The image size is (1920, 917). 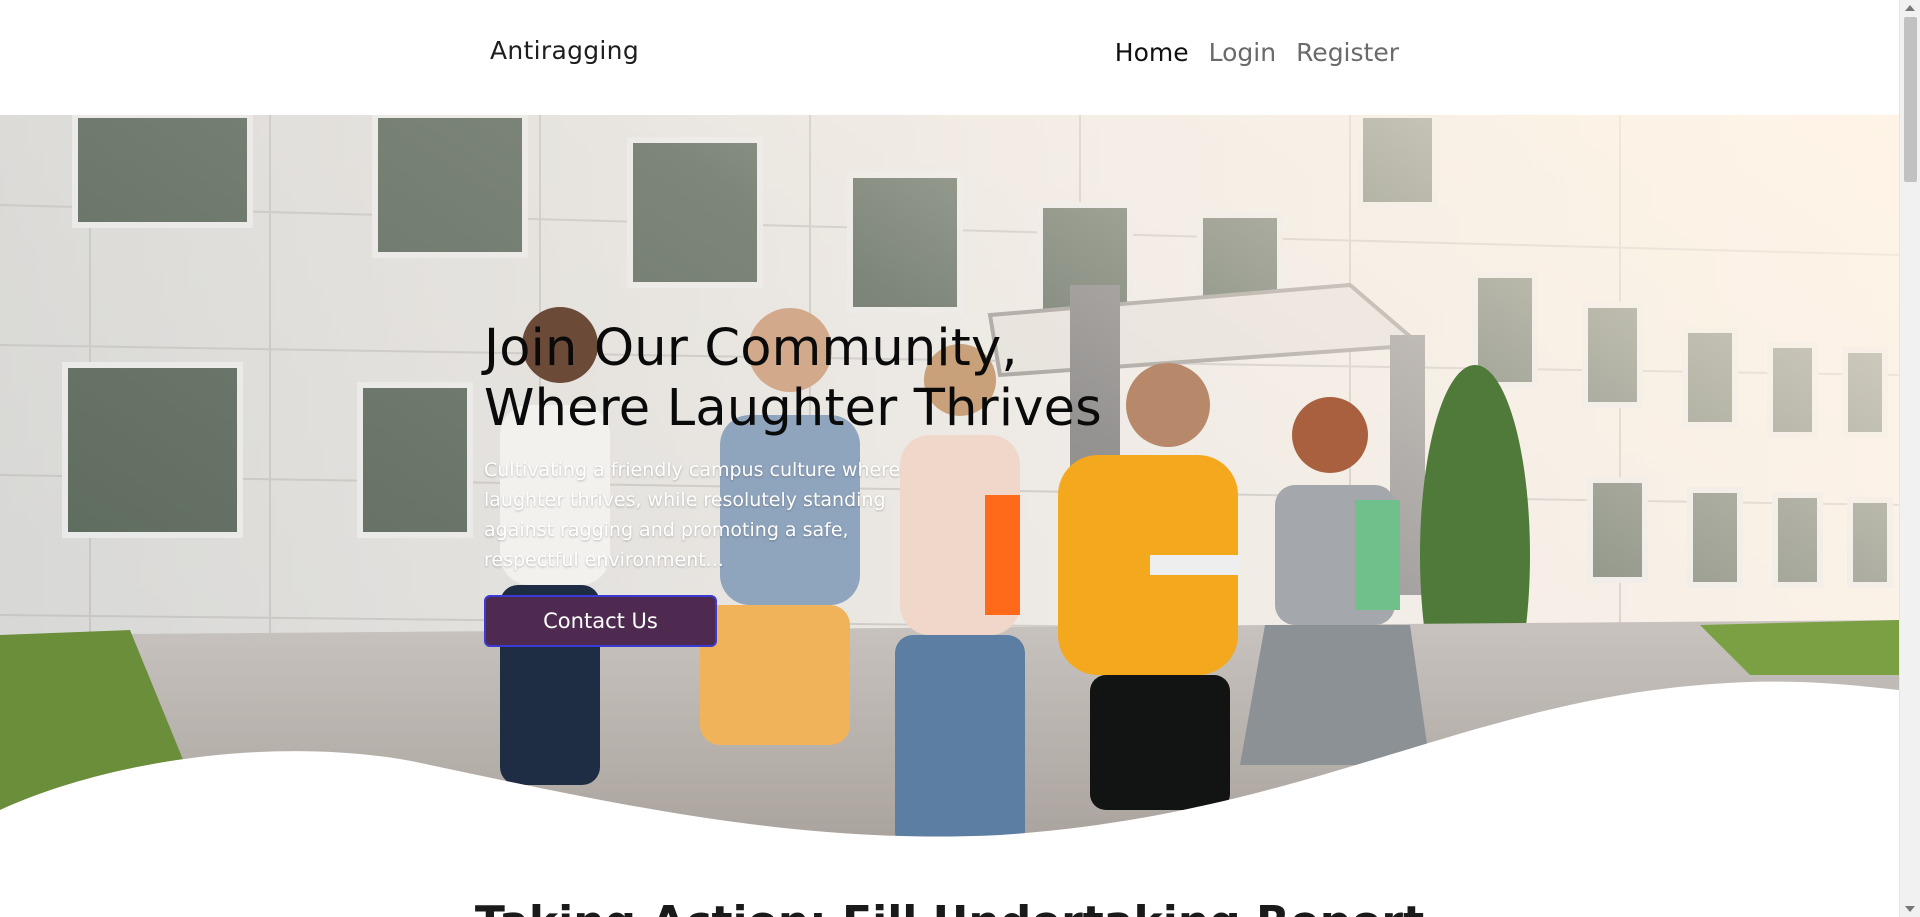 What do you see at coordinates (600, 621) in the screenshot?
I see `contact-us-button: Contact Us` at bounding box center [600, 621].